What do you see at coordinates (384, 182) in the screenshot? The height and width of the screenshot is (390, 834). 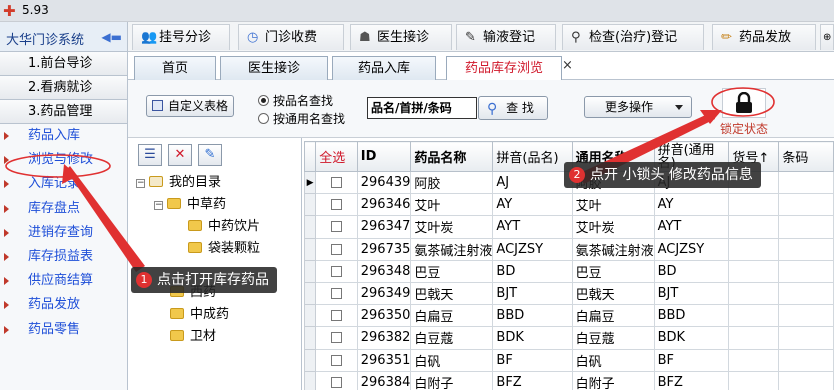 I see `cell-id: 296439` at bounding box center [384, 182].